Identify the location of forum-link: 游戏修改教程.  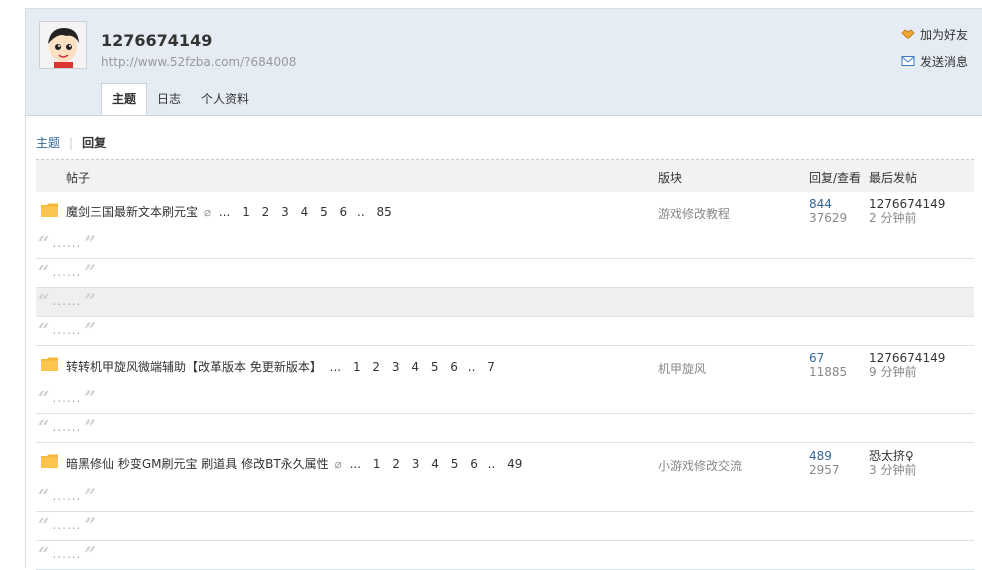
(694, 213).